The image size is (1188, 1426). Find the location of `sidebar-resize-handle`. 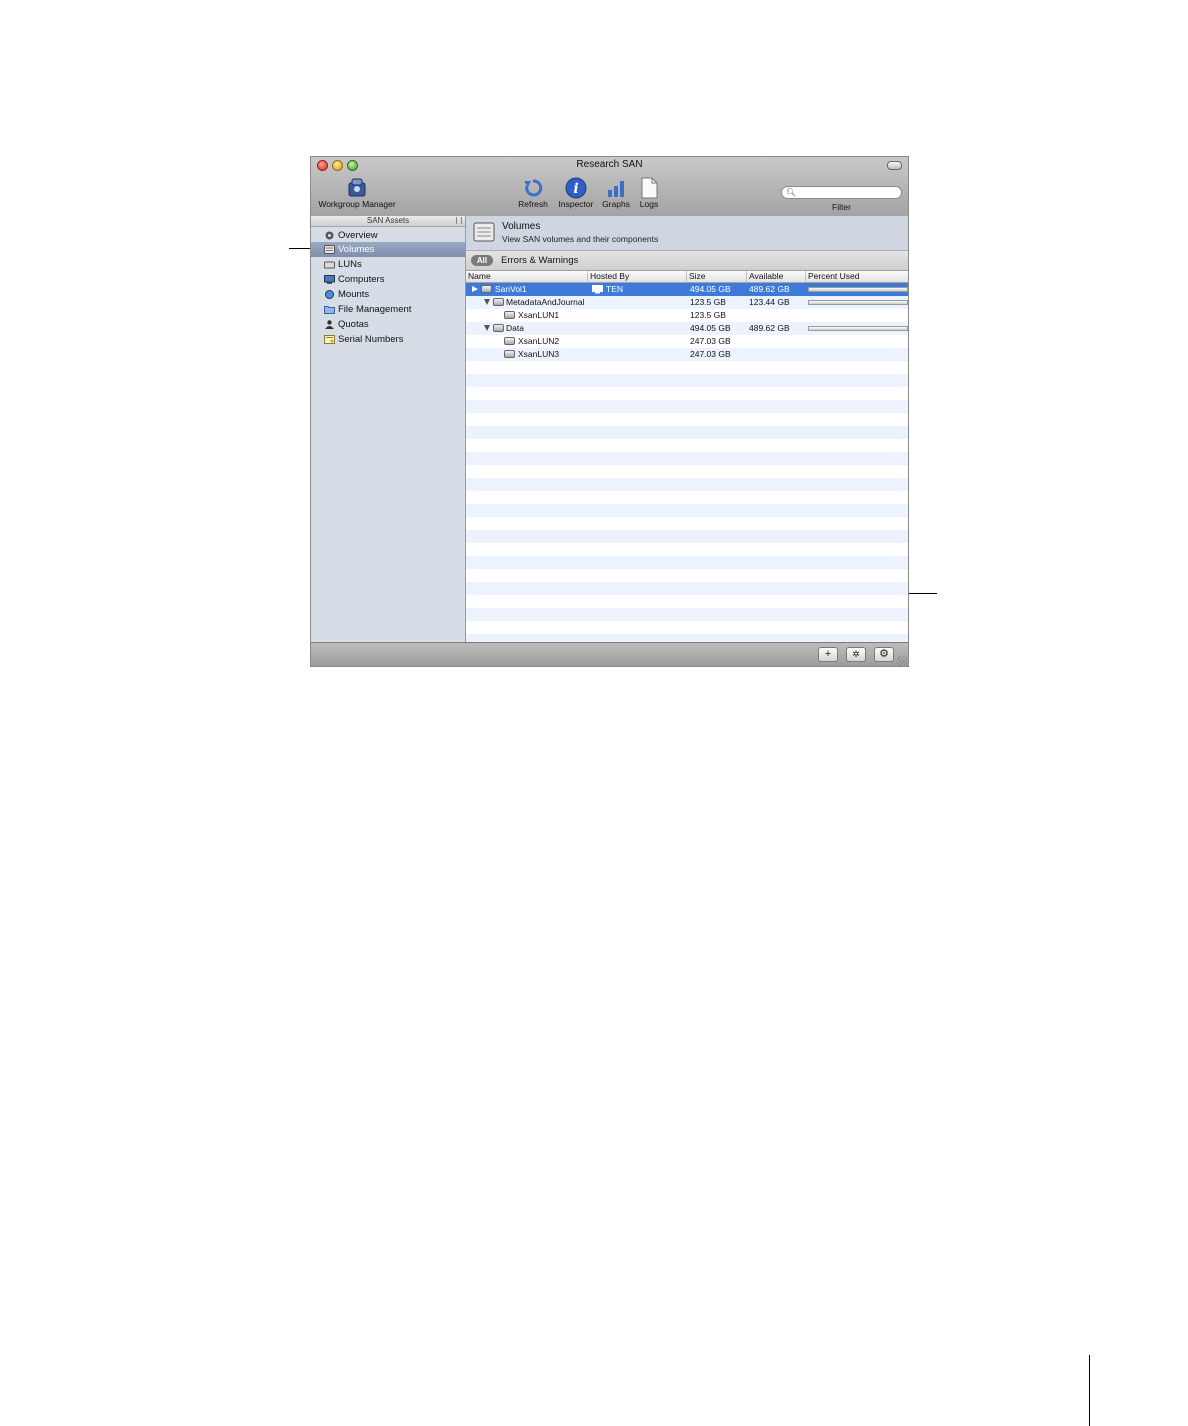

sidebar-resize-handle is located at coordinates (459, 220).